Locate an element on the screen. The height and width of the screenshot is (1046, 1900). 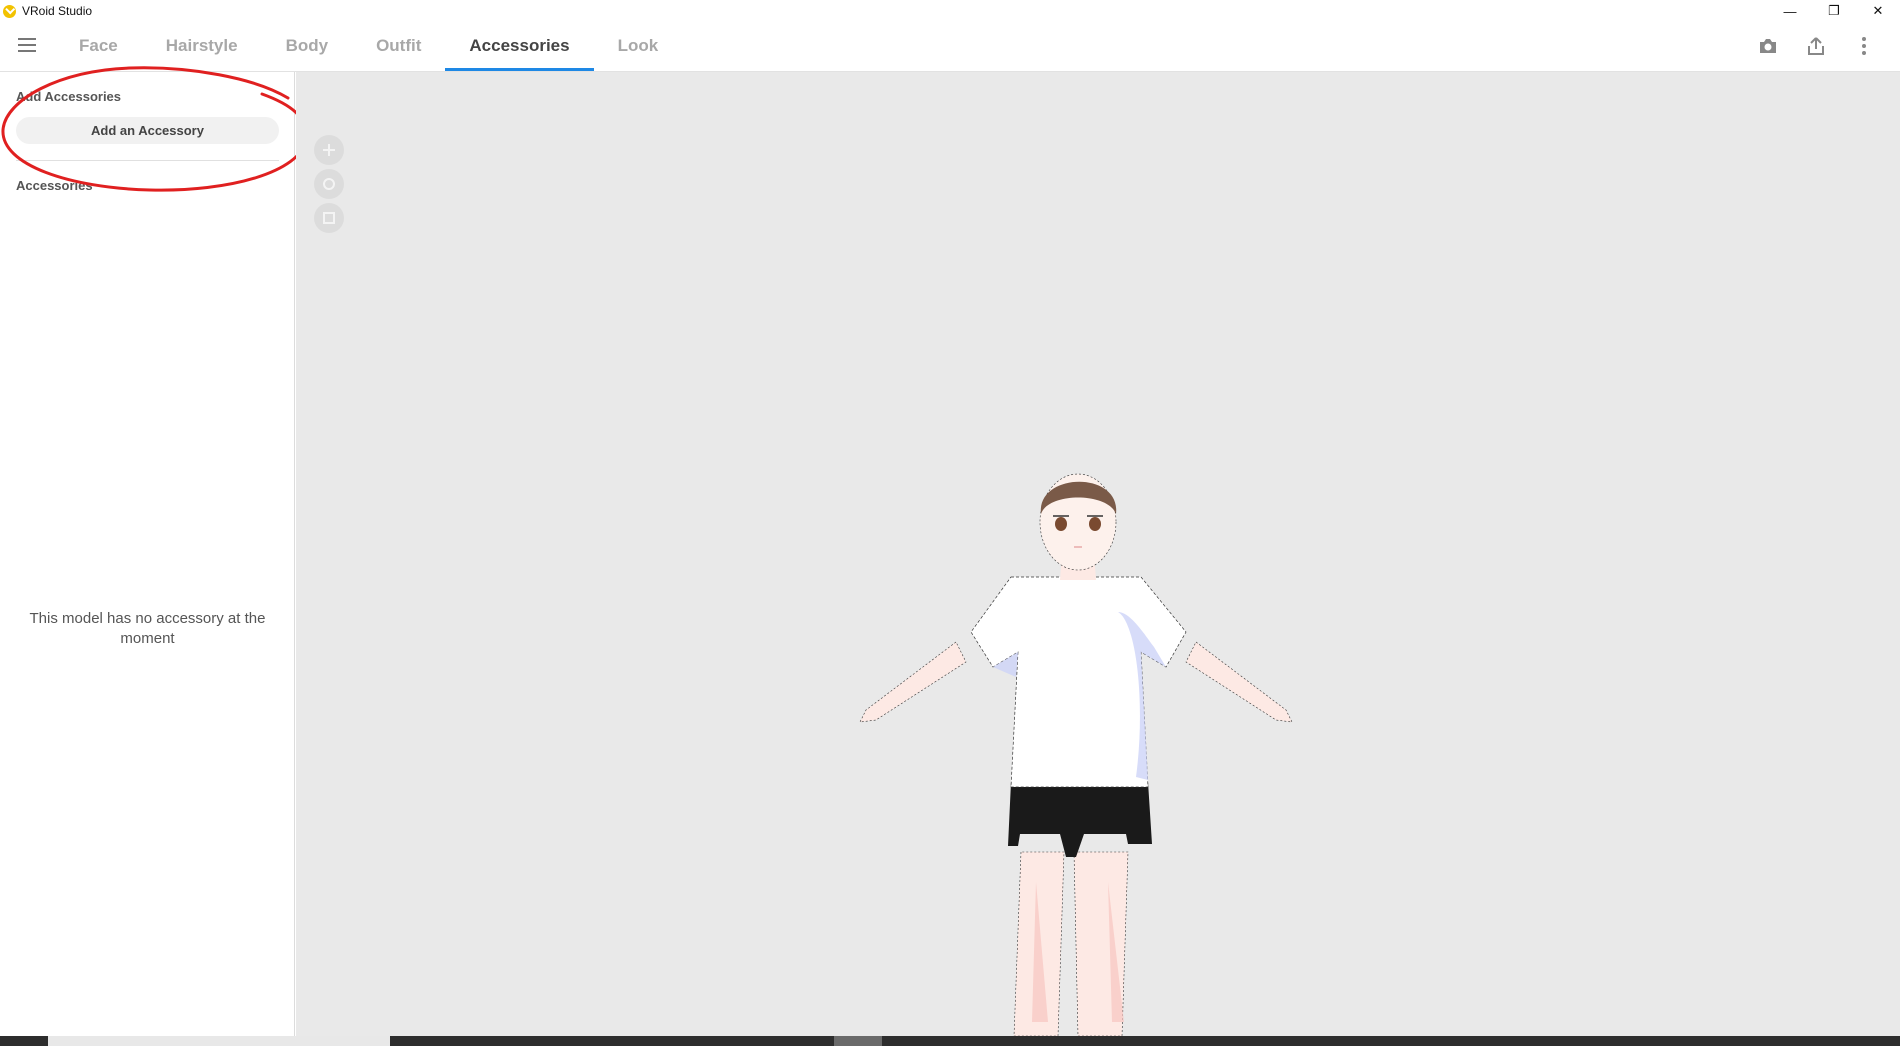
tab-hairstyle: Hairstyle is located at coordinates (202, 46).